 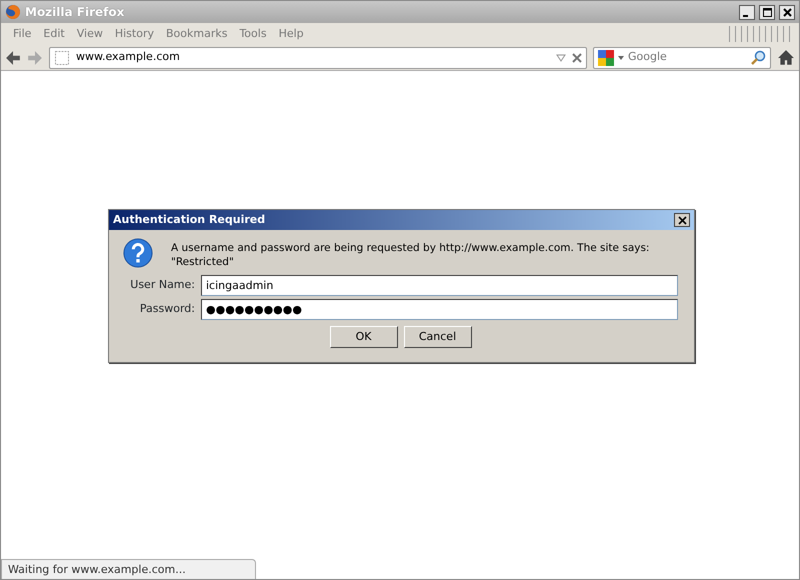 What do you see at coordinates (253, 34) in the screenshot?
I see `menu-item: Tools` at bounding box center [253, 34].